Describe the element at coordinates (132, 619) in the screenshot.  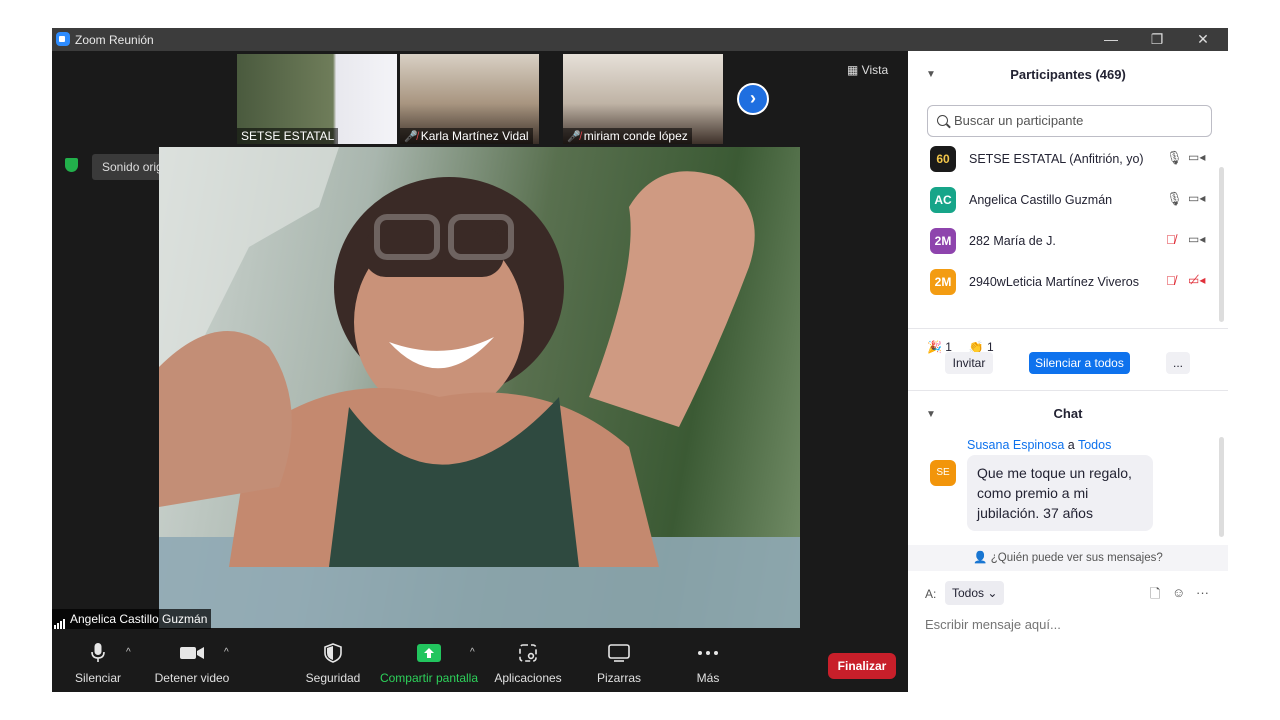
I see `active-speaker-label: Angelica Castillo Guzmán` at that location.